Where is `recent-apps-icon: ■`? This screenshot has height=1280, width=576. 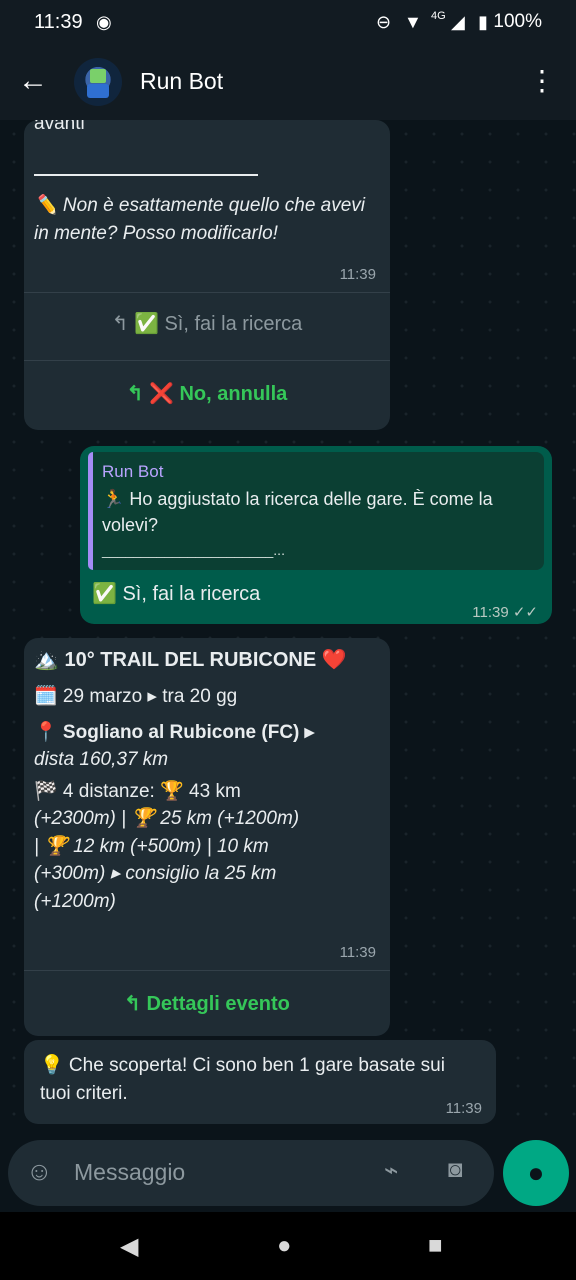 recent-apps-icon: ■ is located at coordinates (435, 1246).